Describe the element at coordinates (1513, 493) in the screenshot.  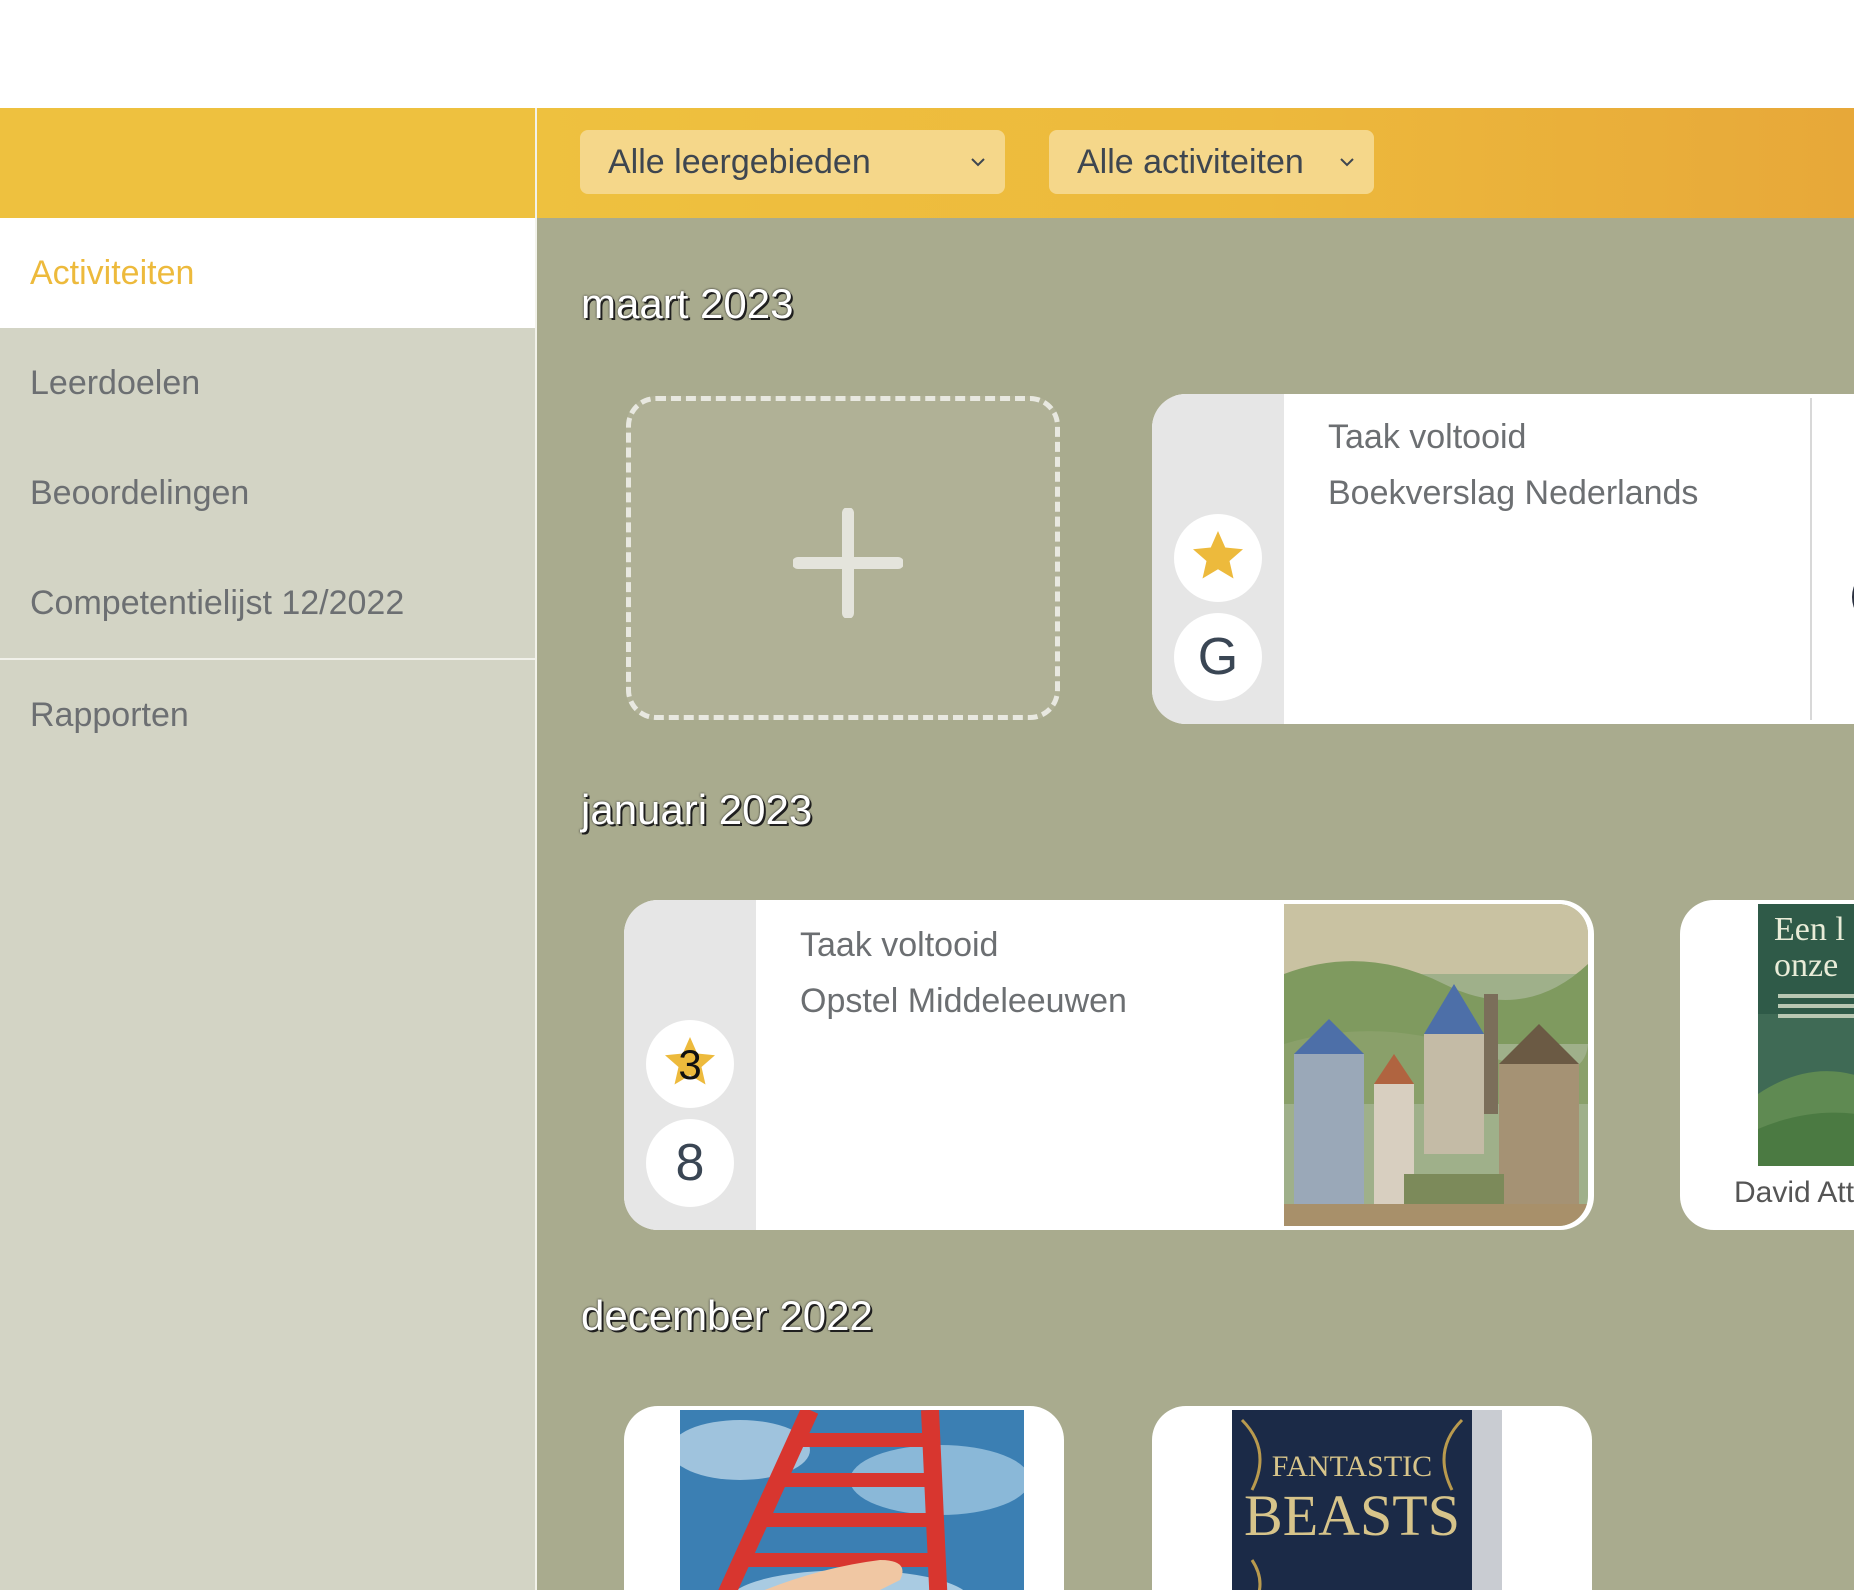
I see `card-subtitle: Boekverslag Nederlands` at that location.